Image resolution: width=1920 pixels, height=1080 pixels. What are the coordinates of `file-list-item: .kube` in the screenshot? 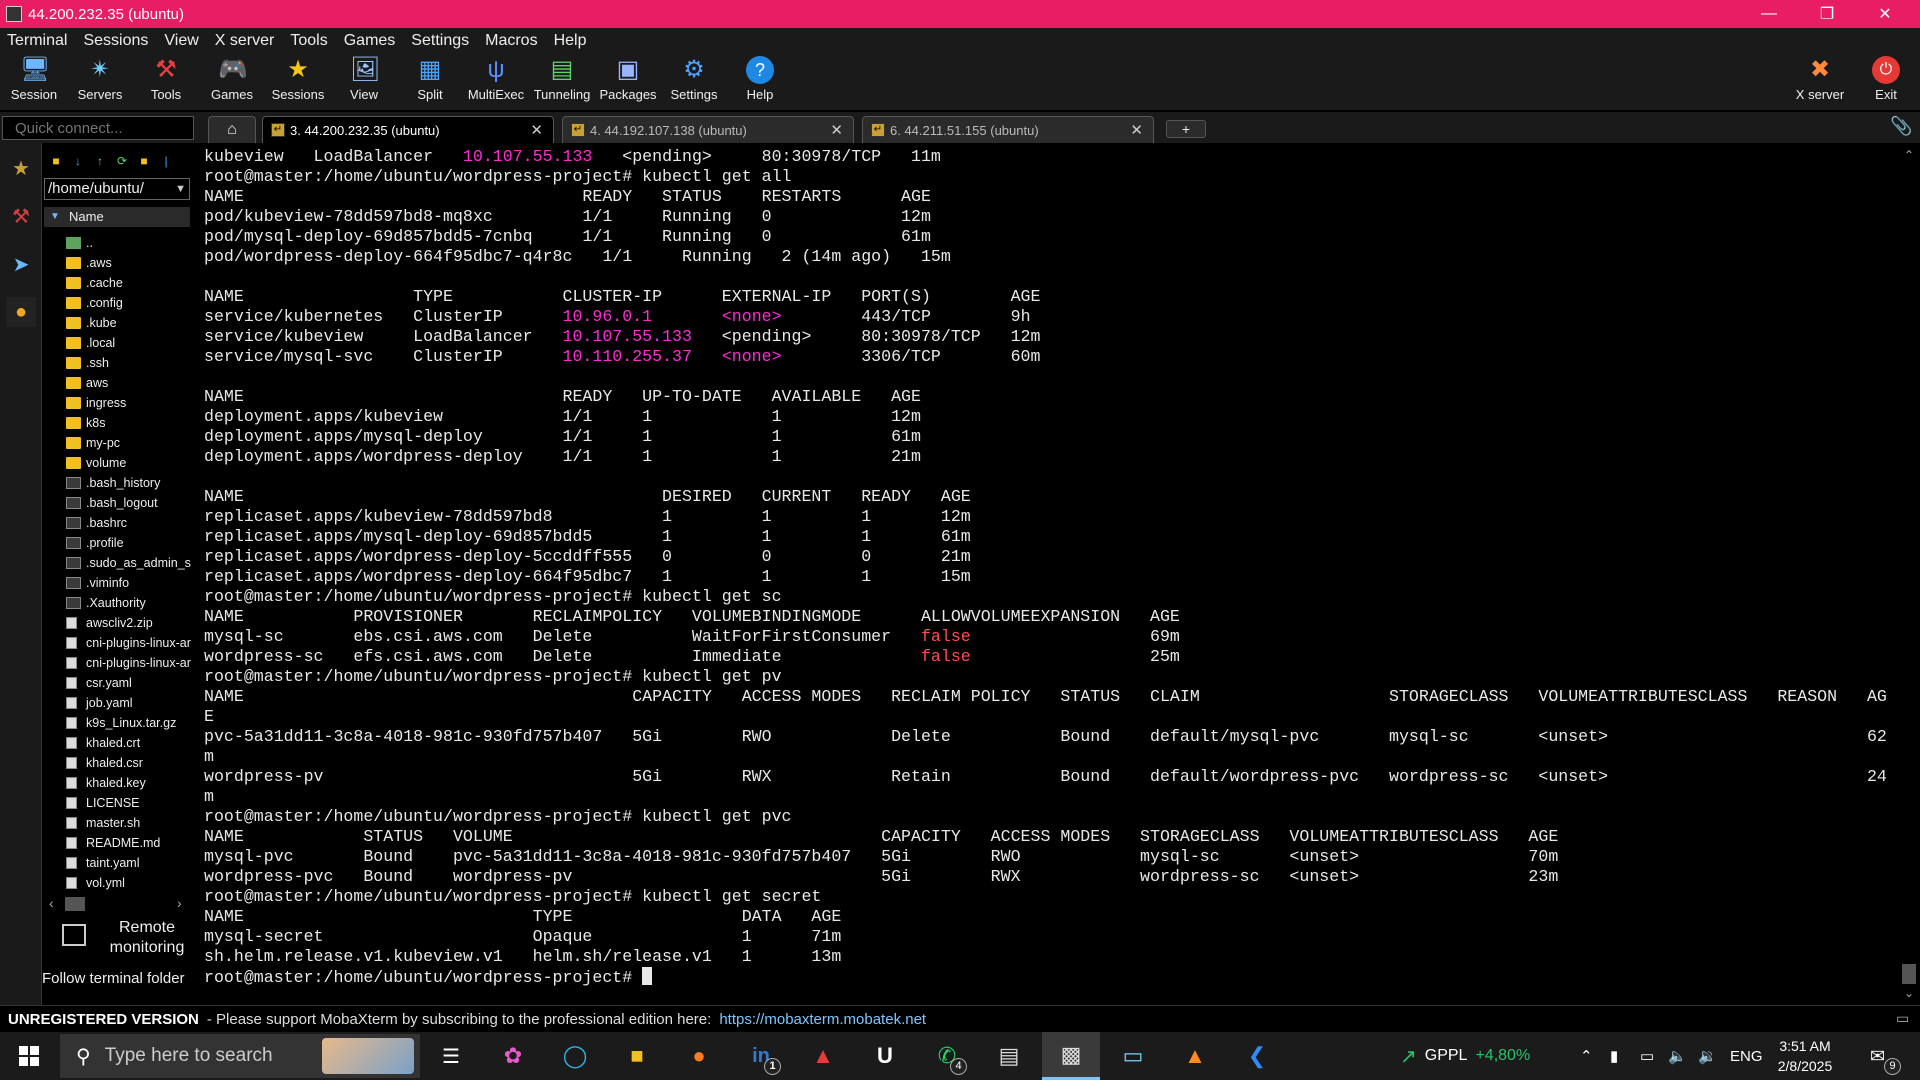 It's located at (118, 323).